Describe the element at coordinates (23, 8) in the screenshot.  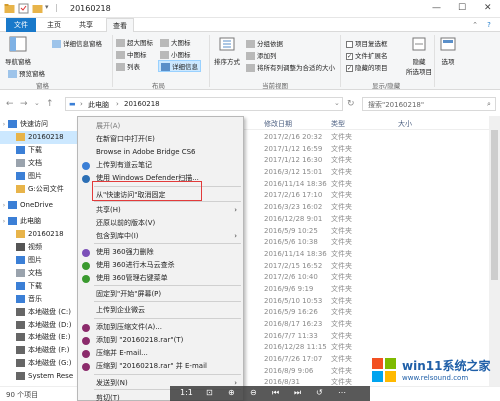
I see `properties-icon` at that location.